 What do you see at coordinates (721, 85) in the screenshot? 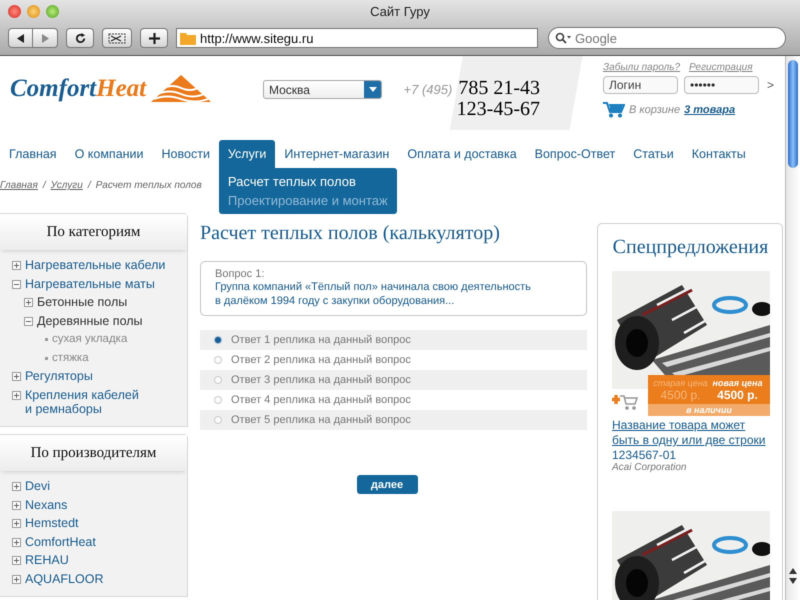
I see `password-field: ••••••` at bounding box center [721, 85].